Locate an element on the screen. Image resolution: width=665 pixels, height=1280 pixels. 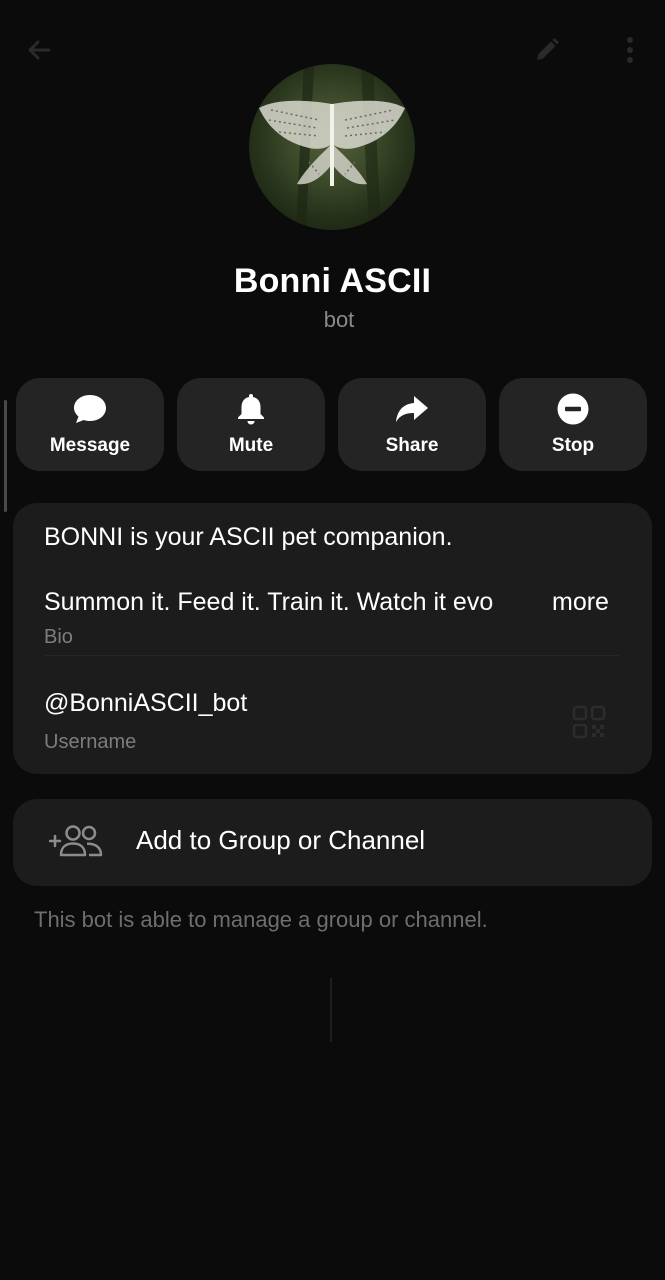
bio-line-1: BONNI is your ASCII pet companion. is located at coordinates (248, 537).